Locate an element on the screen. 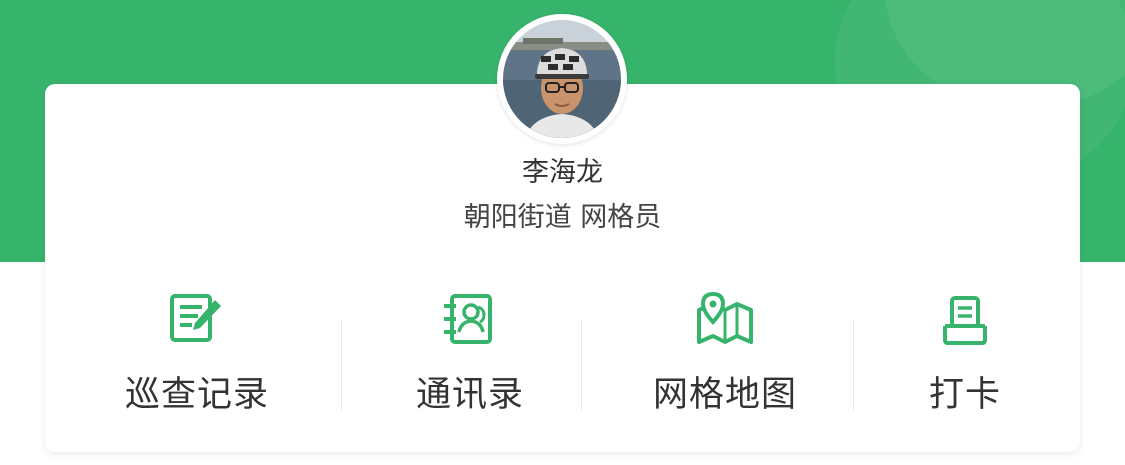 The image size is (1125, 465). menu-item-contacts: 通讯录 is located at coordinates (470, 360).